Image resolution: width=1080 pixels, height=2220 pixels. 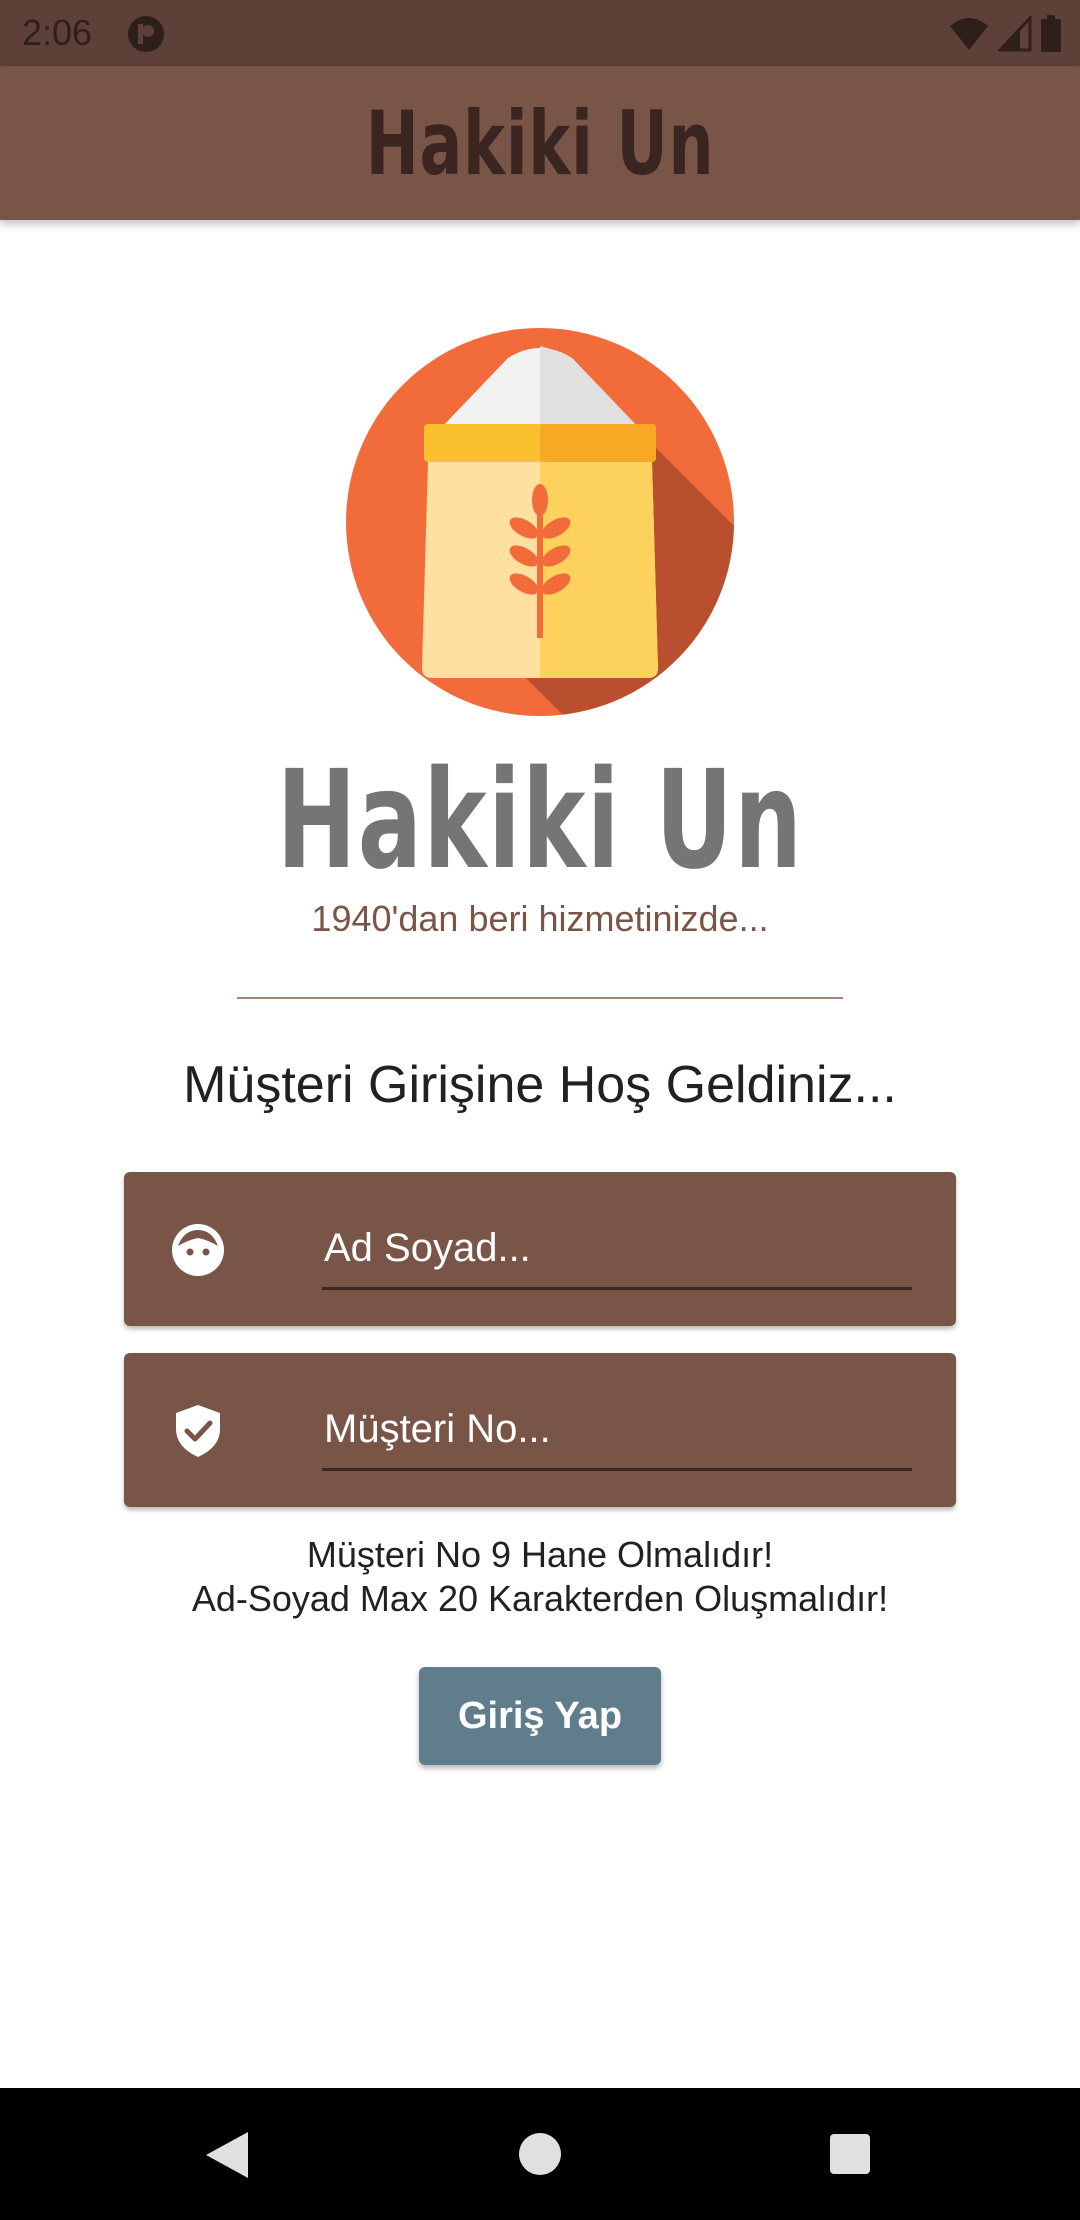 I want to click on home-icon, so click(x=540, y=2154).